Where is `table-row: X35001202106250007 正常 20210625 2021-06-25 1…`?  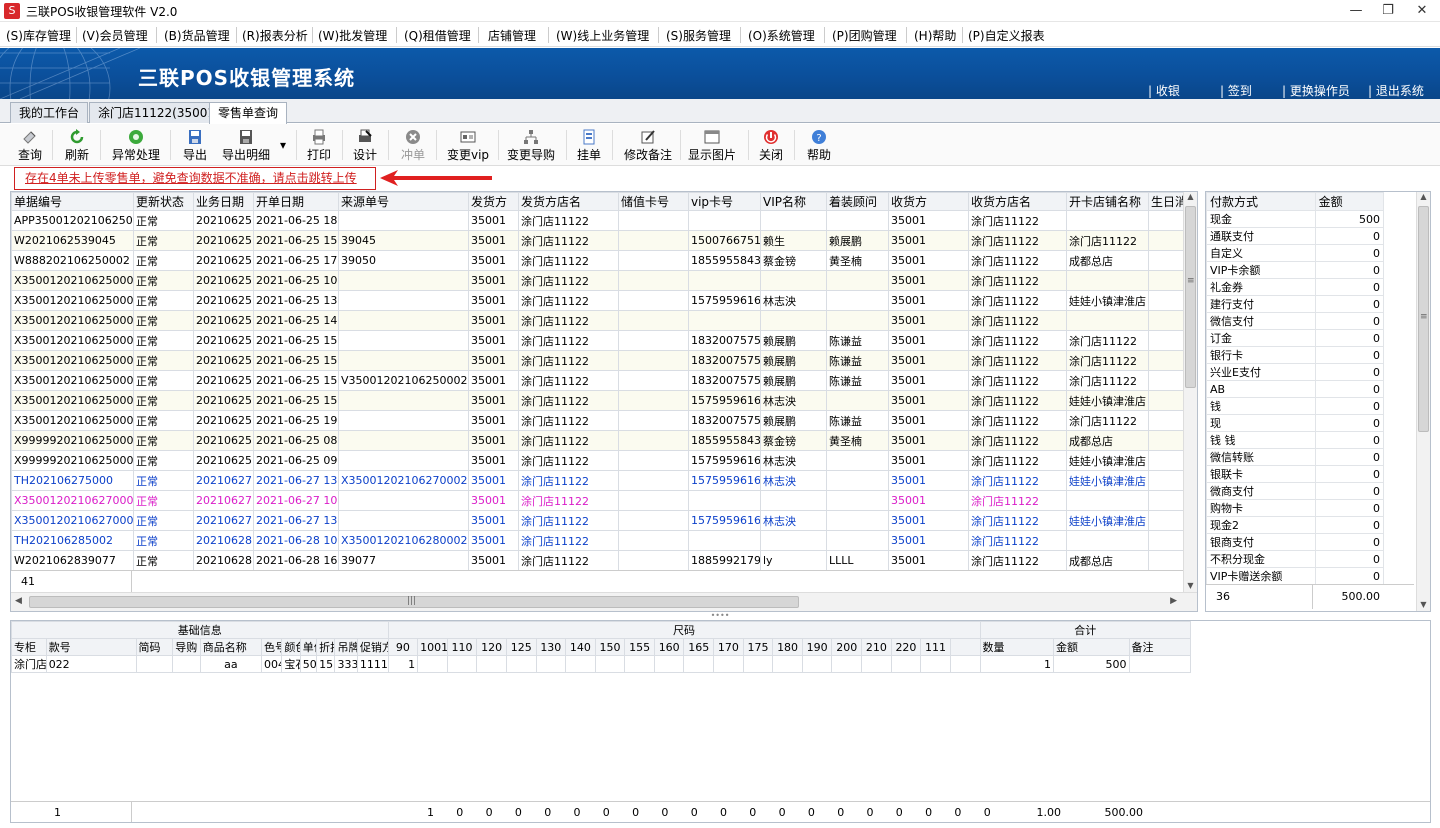 table-row: X35001202106250007 正常 20210625 2021-06-25 1… is located at coordinates (597, 400).